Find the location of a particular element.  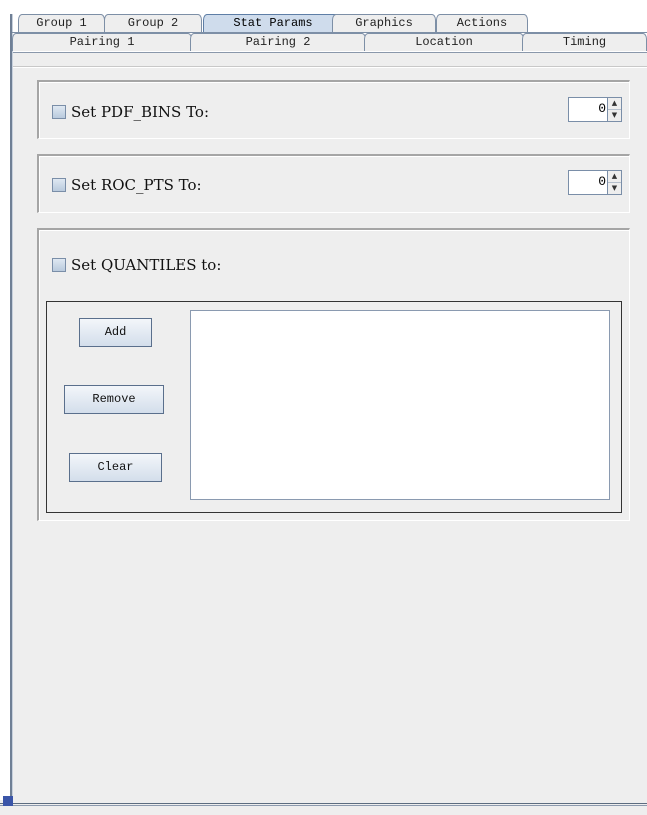

quantiles-option: Set QUANTILES to: is located at coordinates (136, 265).